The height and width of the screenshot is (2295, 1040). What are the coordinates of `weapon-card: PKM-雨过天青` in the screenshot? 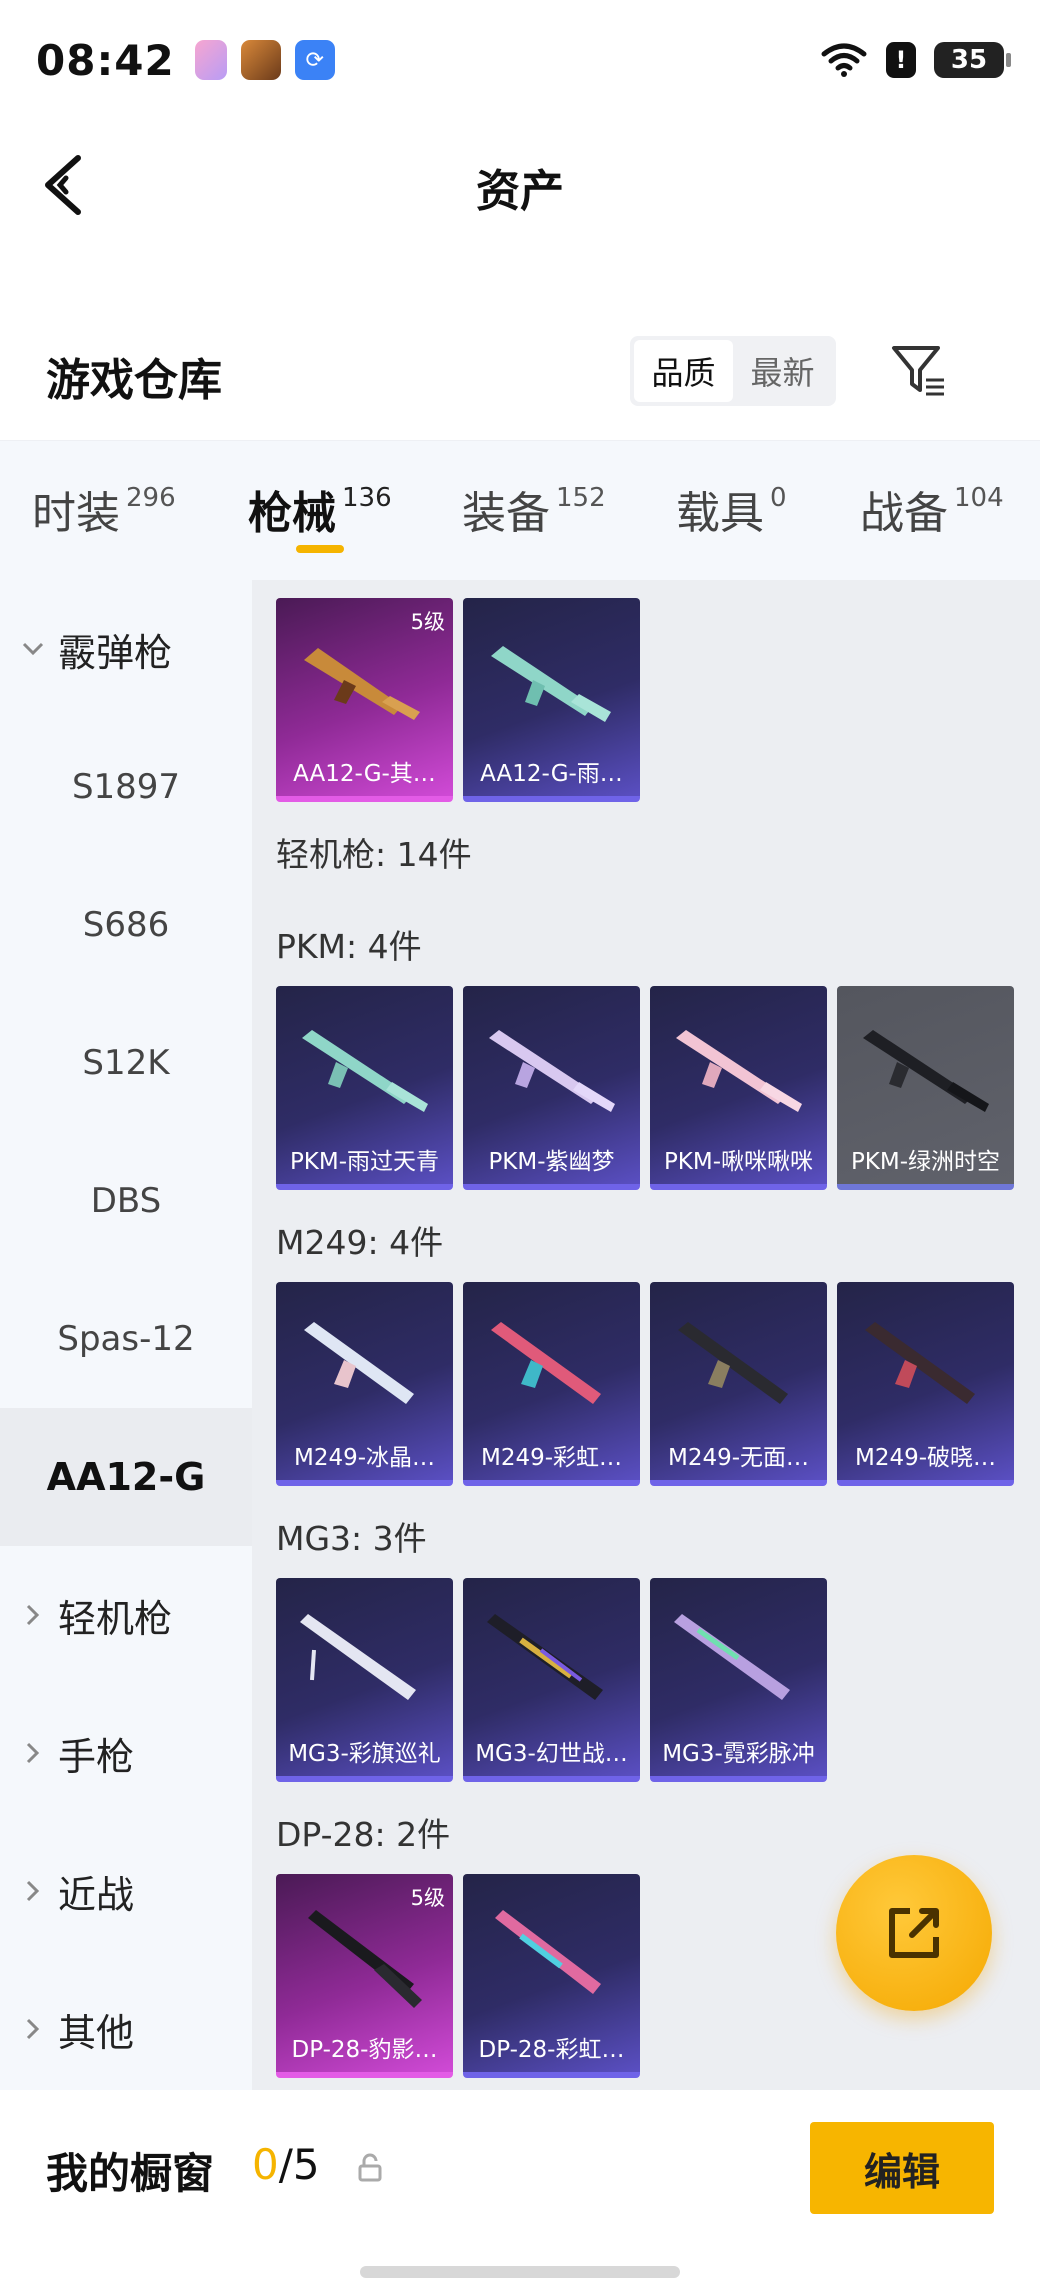 It's located at (364, 1088).